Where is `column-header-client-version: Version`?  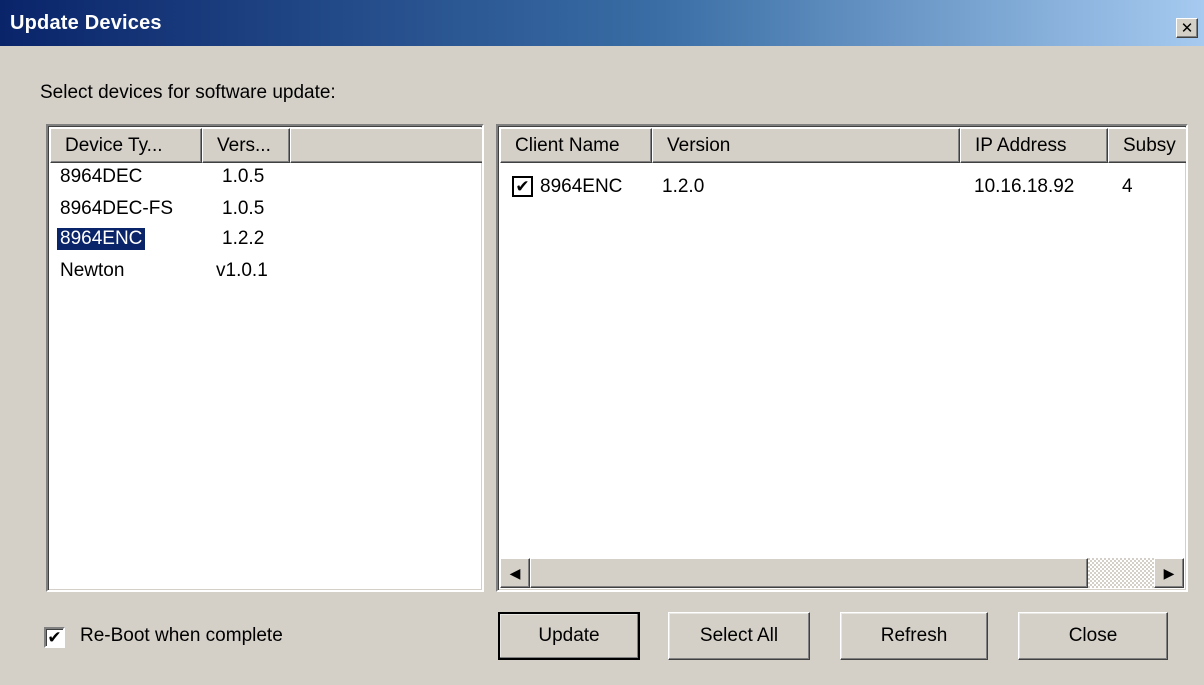
column-header-client-version: Version is located at coordinates (806, 145).